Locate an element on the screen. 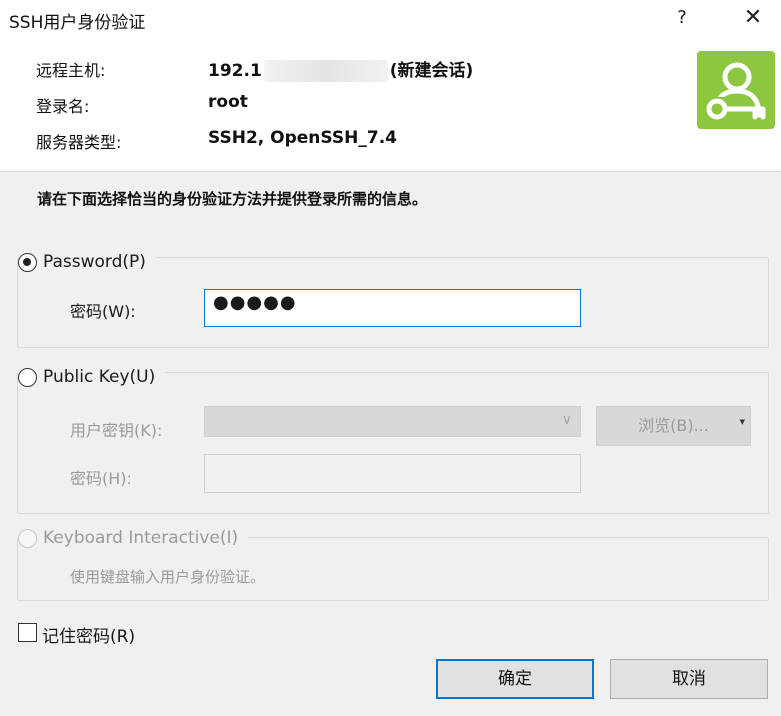  keyboard-interactive-label: Keyboard Interactive(I) is located at coordinates (141, 538).